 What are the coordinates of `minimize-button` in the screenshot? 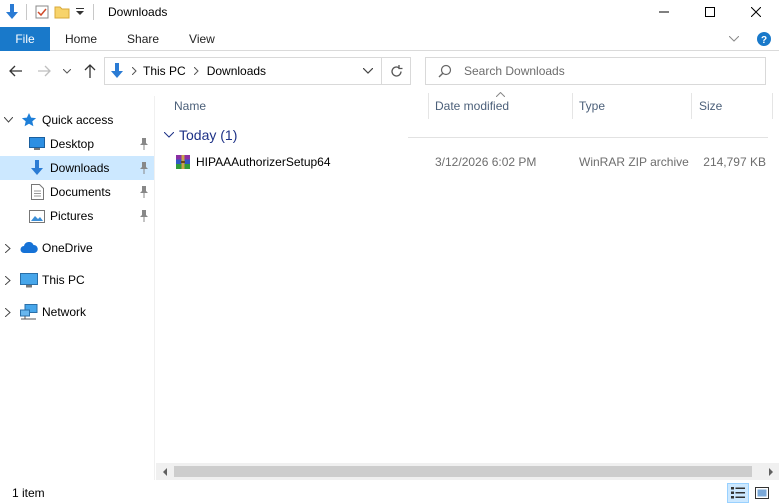 It's located at (664, 12).